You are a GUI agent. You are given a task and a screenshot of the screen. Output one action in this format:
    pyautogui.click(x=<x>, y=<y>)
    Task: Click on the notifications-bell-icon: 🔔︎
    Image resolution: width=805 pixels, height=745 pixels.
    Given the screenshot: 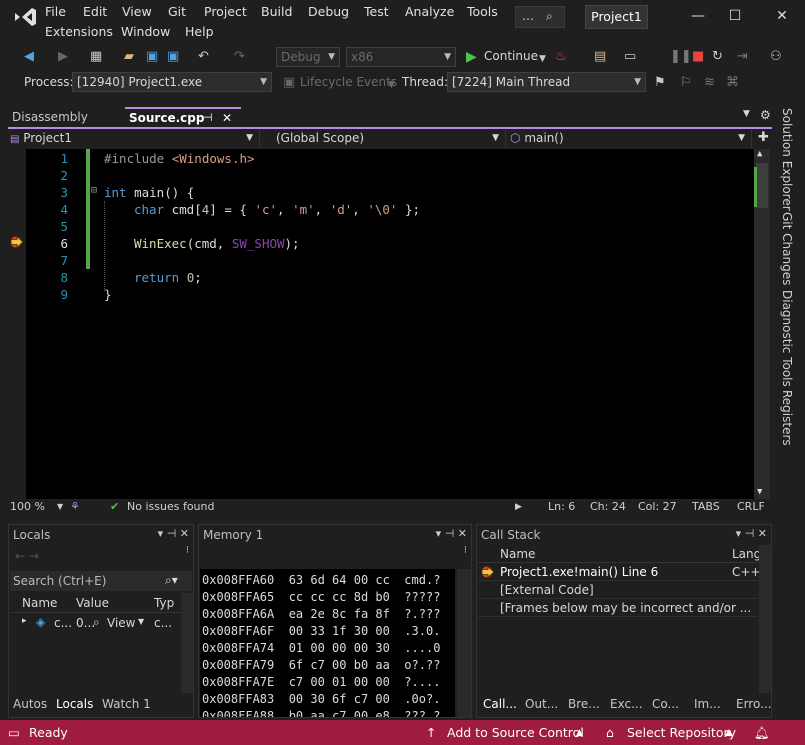 What is the action you would take?
    pyautogui.click(x=762, y=733)
    